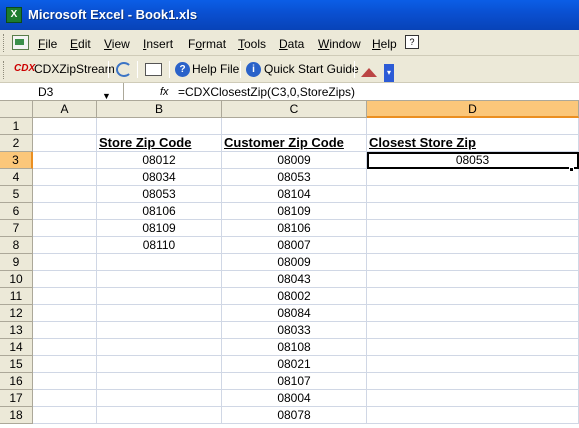  Describe the element at coordinates (16, 194) in the screenshot. I see `row-header-5: 5` at that location.